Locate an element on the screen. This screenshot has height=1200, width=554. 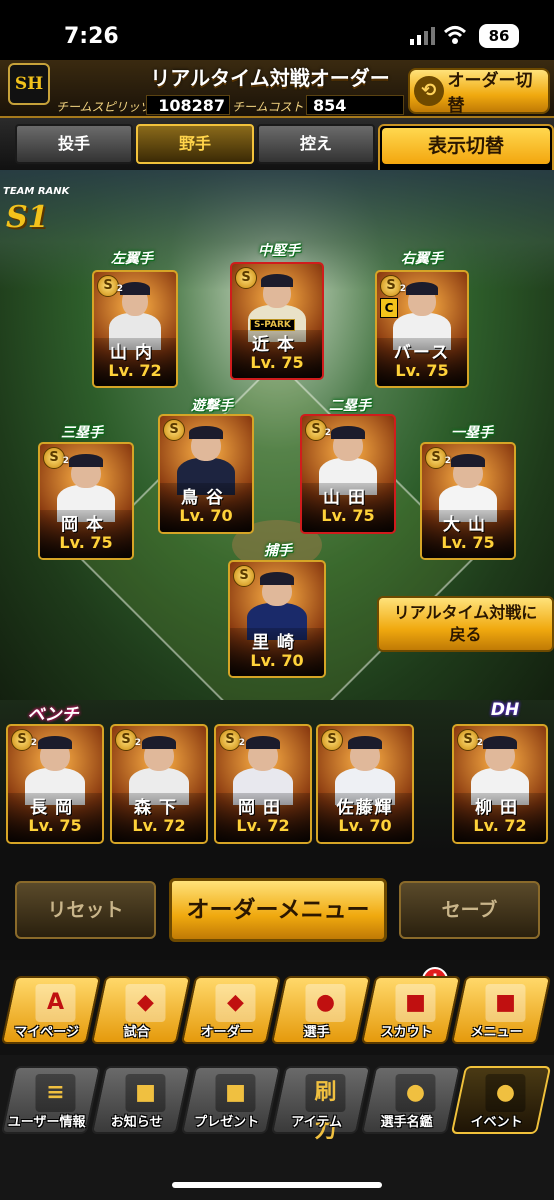
return-button-line1: リアルタイム対戦に is located at coordinates (465, 612).